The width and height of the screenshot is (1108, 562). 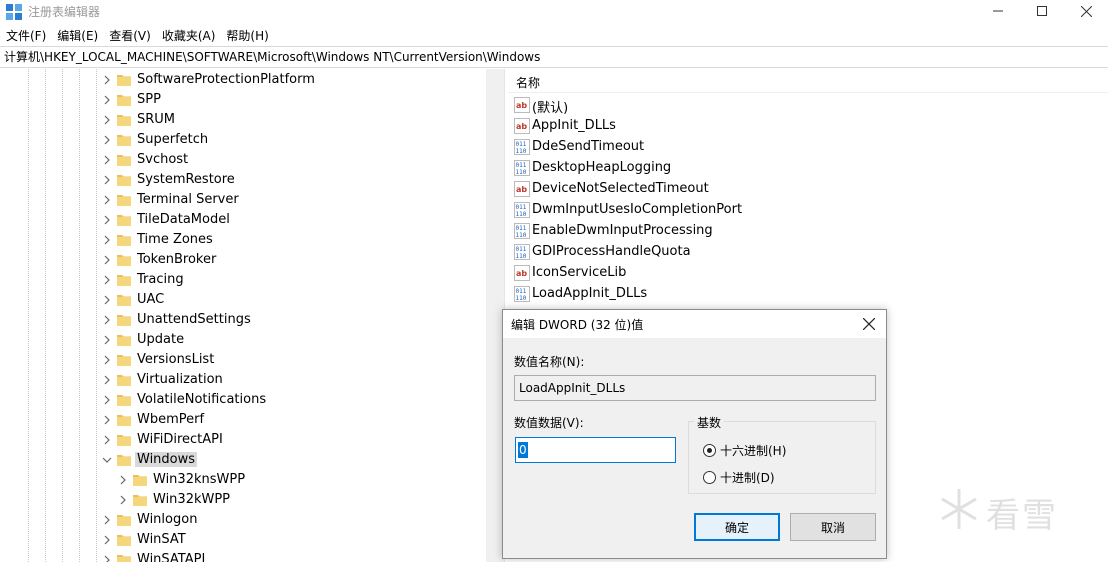 I want to click on radio-dec-indicator, so click(x=709, y=477).